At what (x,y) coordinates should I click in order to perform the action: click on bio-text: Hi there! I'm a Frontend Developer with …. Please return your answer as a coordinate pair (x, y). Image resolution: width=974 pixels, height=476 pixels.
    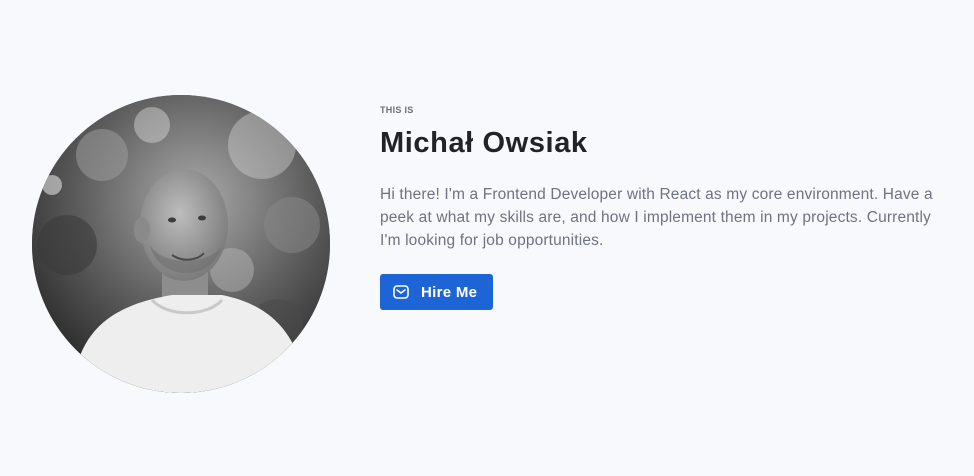
    Looking at the image, I should click on (656, 217).